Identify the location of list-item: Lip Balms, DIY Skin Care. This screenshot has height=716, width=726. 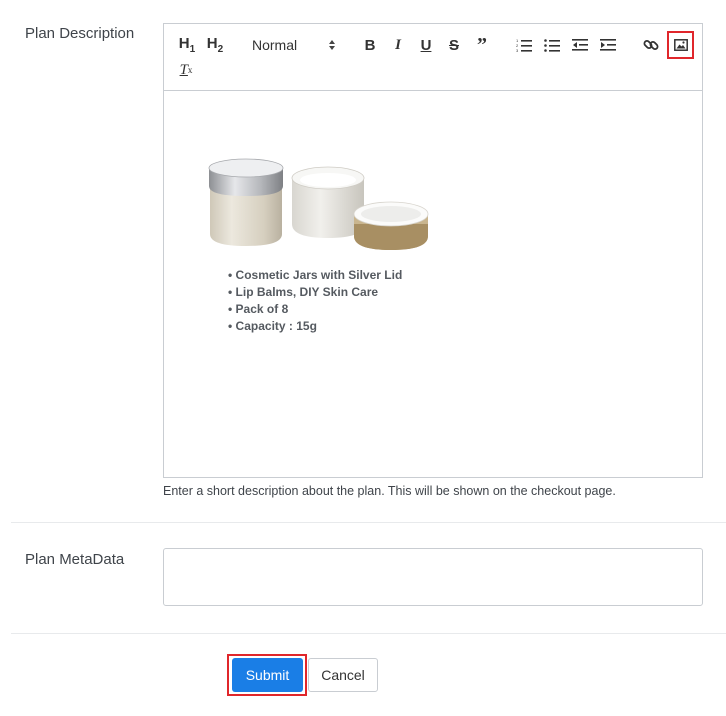
(315, 292).